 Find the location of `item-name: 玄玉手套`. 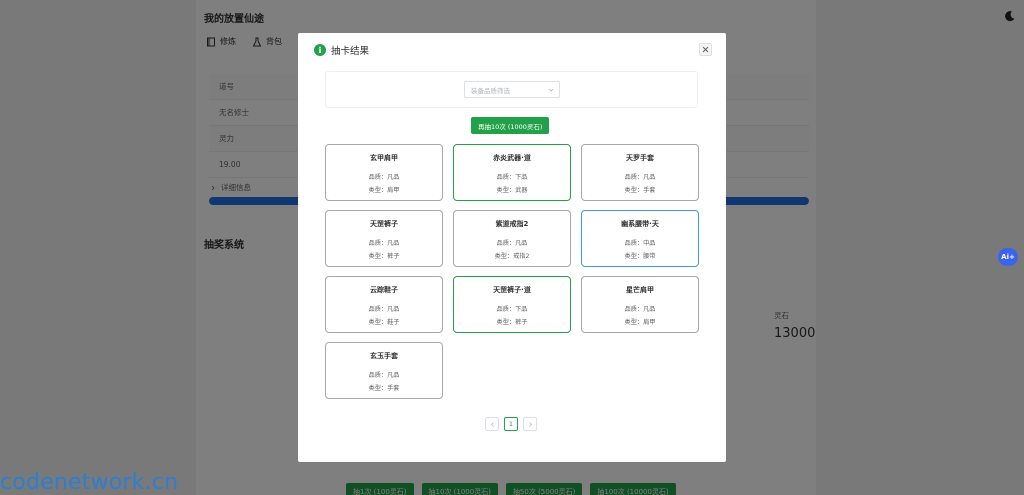

item-name: 玄玉手套 is located at coordinates (384, 356).